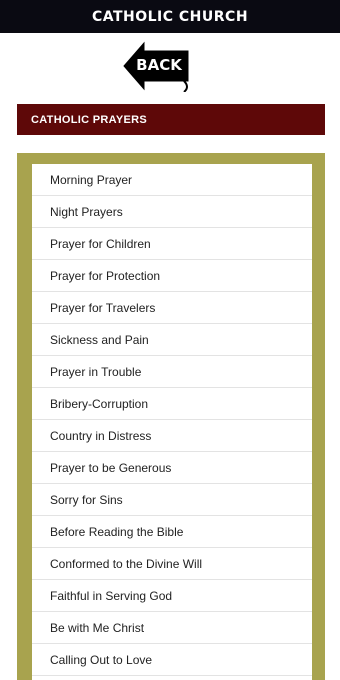  What do you see at coordinates (172, 660) in the screenshot?
I see `prayer-list-item: Calling Out to Love` at bounding box center [172, 660].